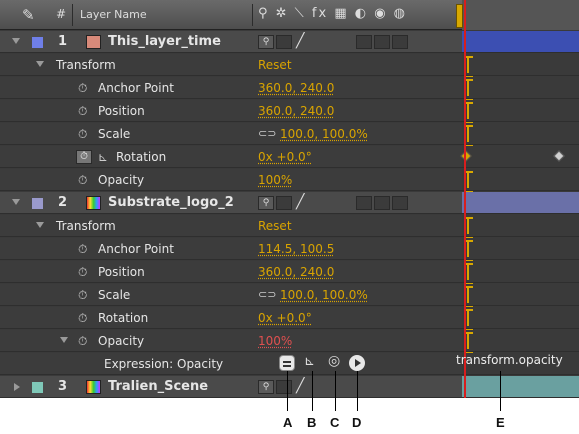  Describe the element at coordinates (63, 386) in the screenshot. I see `layer-index: 3` at that location.